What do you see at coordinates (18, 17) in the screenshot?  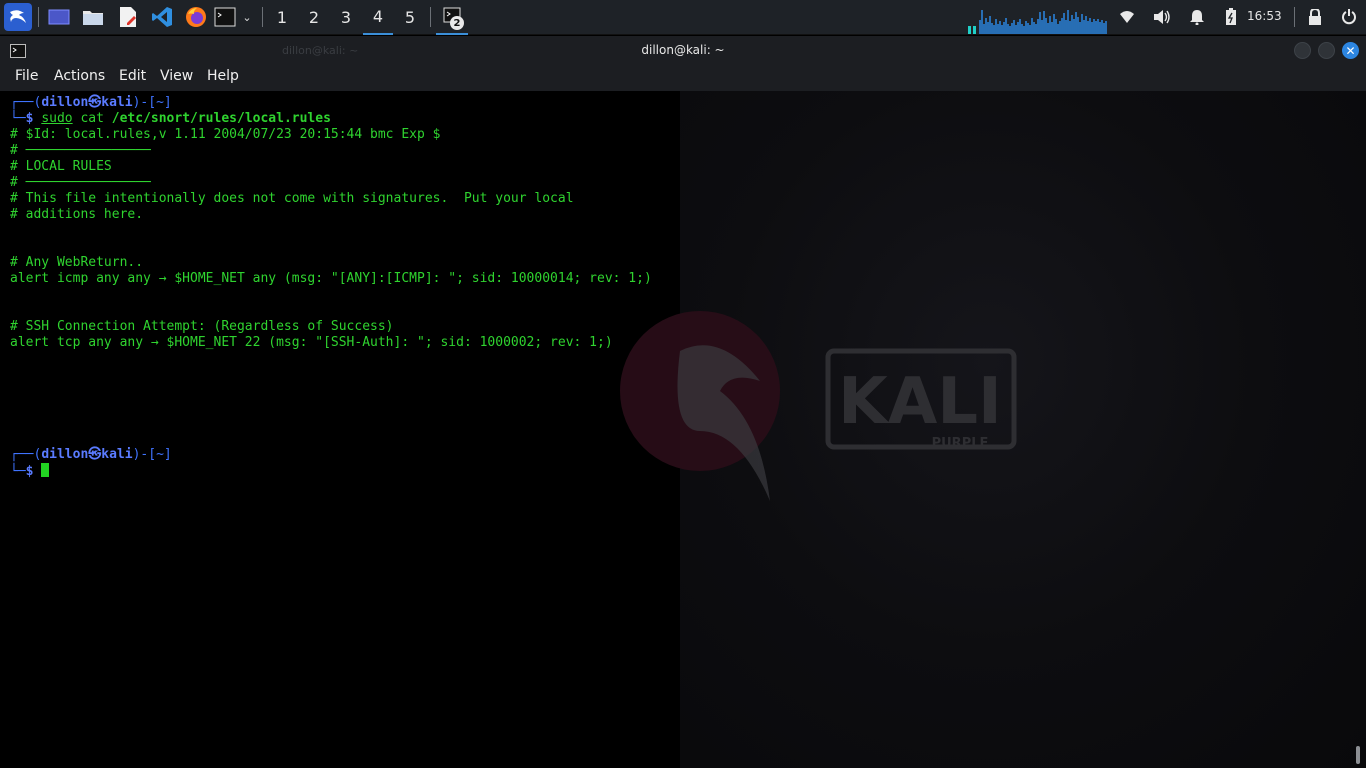 I see `kali-menu-icon` at bounding box center [18, 17].